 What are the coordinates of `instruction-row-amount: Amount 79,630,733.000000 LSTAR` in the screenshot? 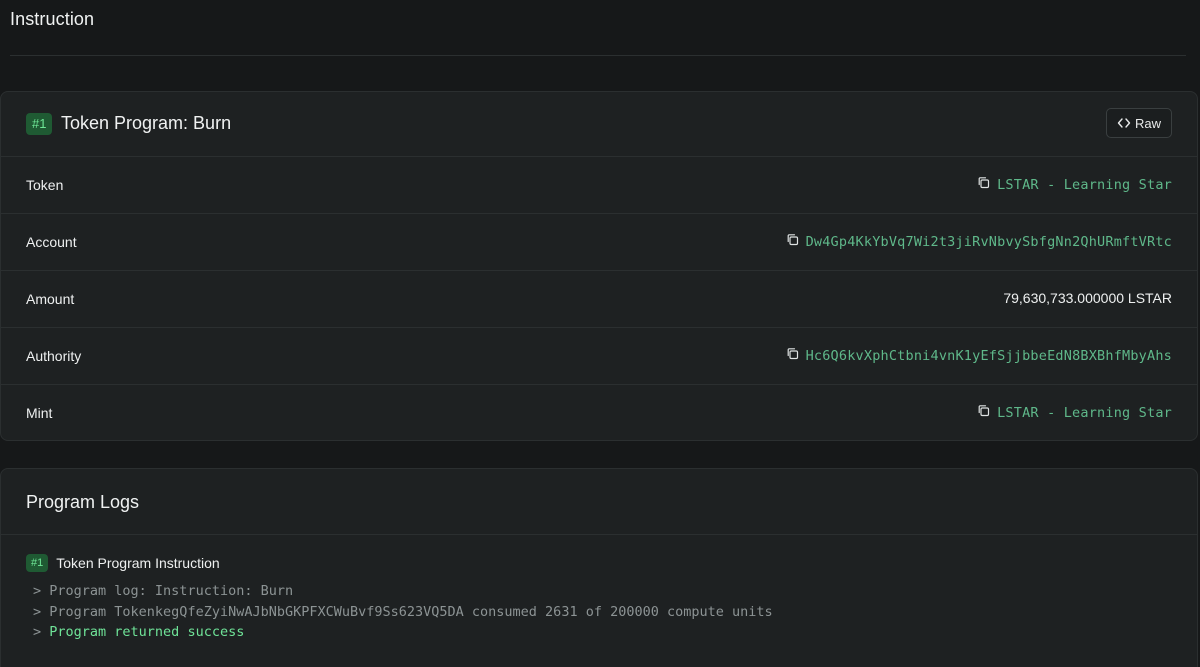 It's located at (599, 299).